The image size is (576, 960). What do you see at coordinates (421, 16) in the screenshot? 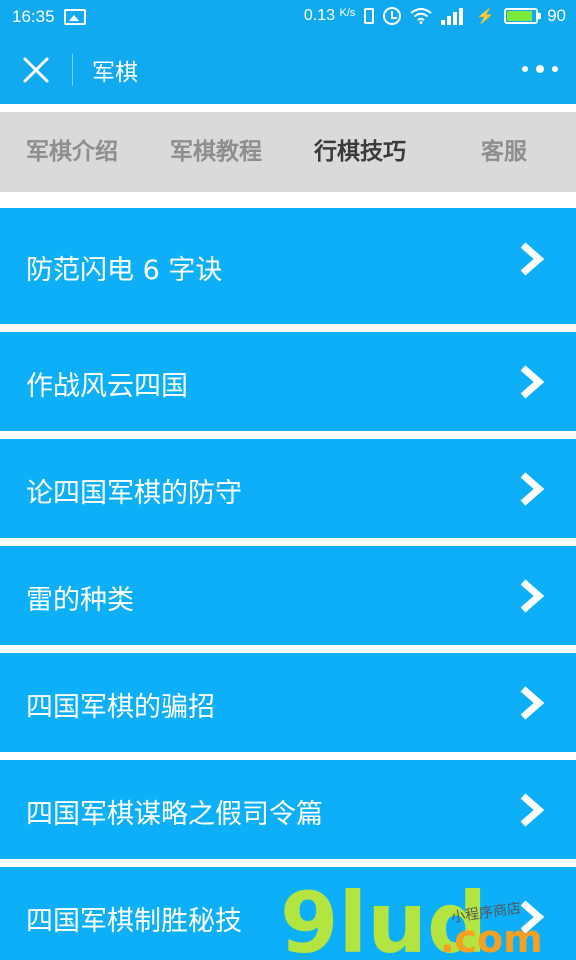
I see `wifi-icon` at bounding box center [421, 16].